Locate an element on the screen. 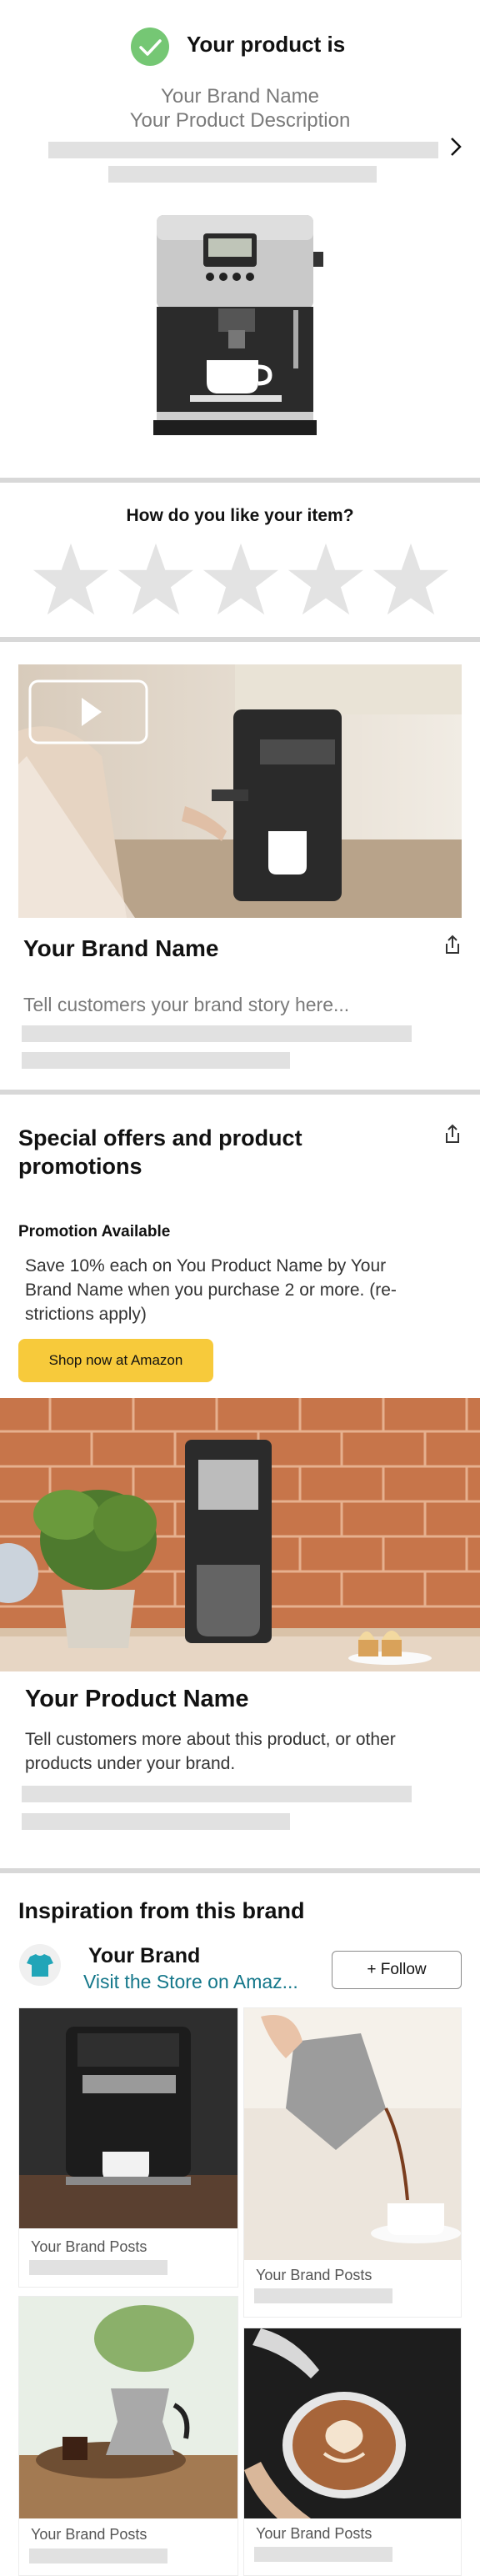 This screenshot has width=480, height=2576. header-description: Your Product Description is located at coordinates (240, 120).